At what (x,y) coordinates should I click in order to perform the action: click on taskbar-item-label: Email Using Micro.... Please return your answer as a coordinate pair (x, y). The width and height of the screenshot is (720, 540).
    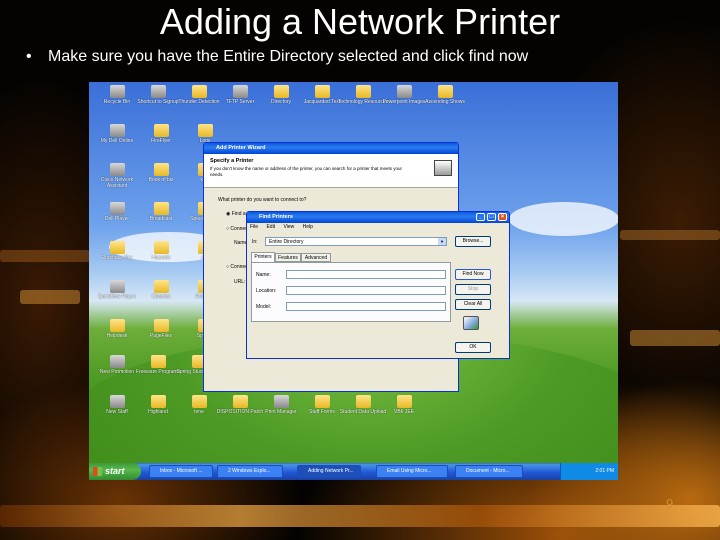
    Looking at the image, I should click on (409, 471).